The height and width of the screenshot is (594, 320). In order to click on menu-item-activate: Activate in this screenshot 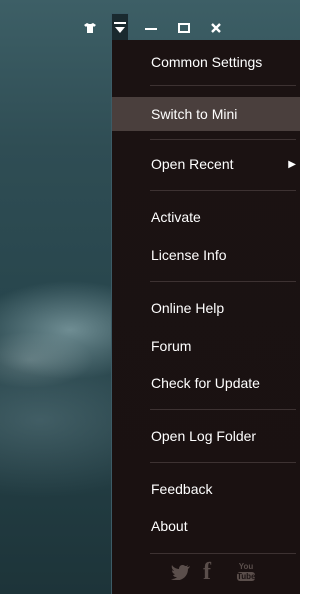, I will do `click(206, 217)`.